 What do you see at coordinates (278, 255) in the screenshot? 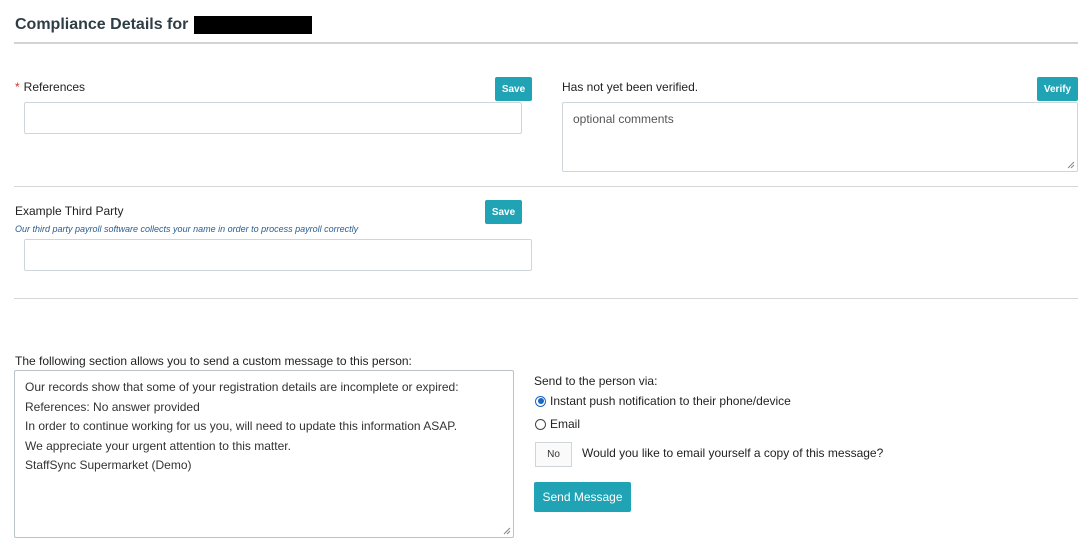
I see `third-party-input` at bounding box center [278, 255].